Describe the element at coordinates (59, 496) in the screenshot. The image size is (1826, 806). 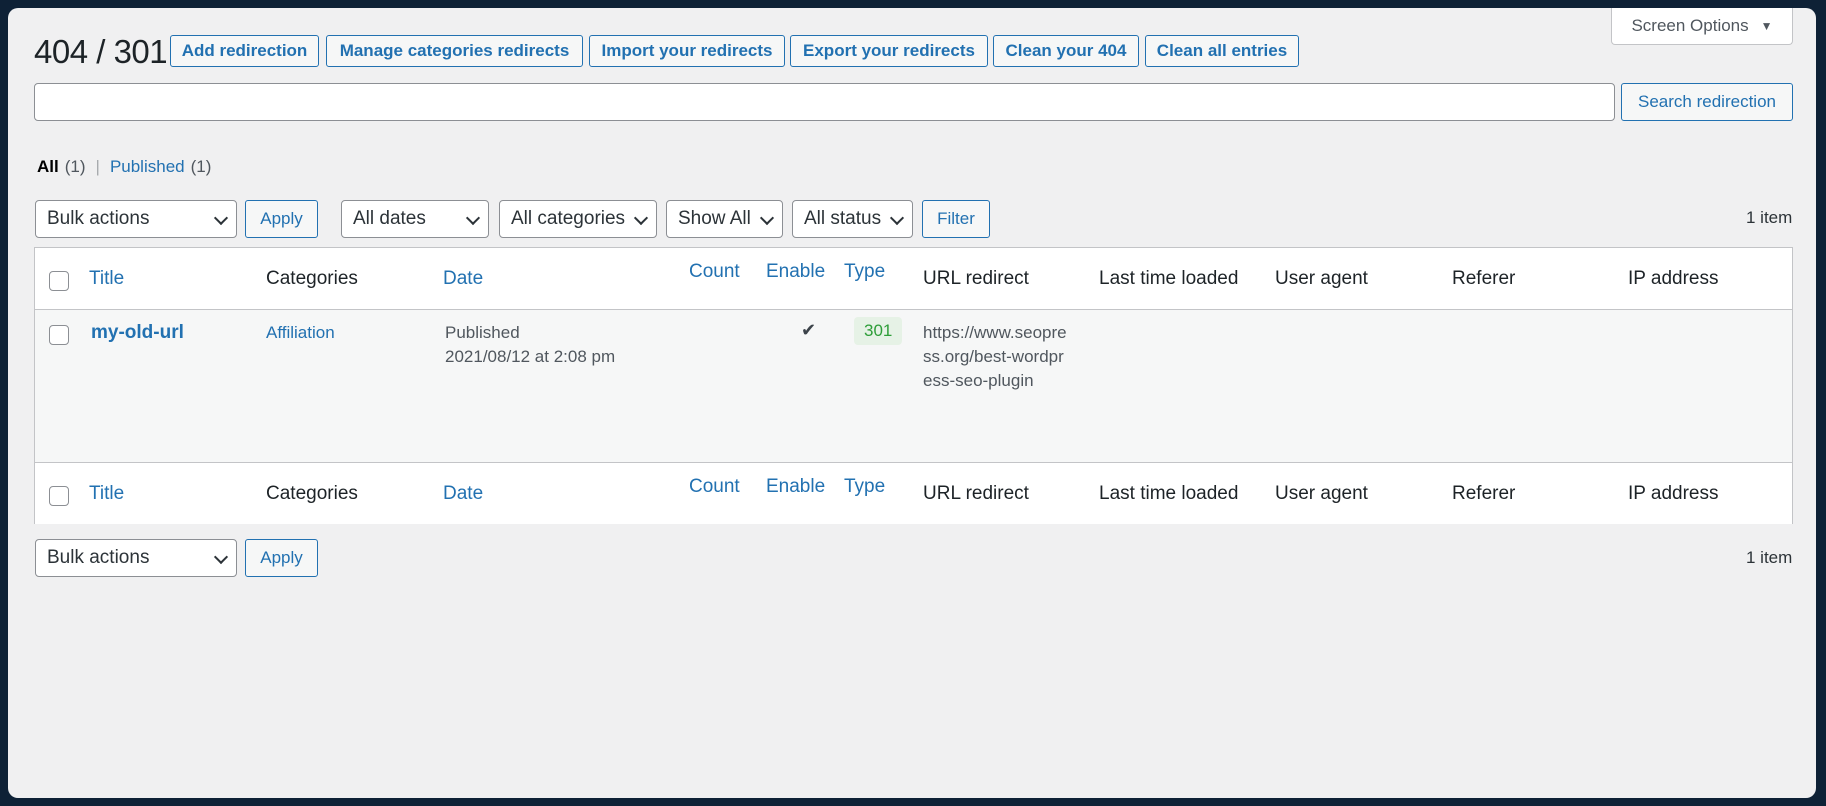
I see `select-all-checkbox-footer` at that location.